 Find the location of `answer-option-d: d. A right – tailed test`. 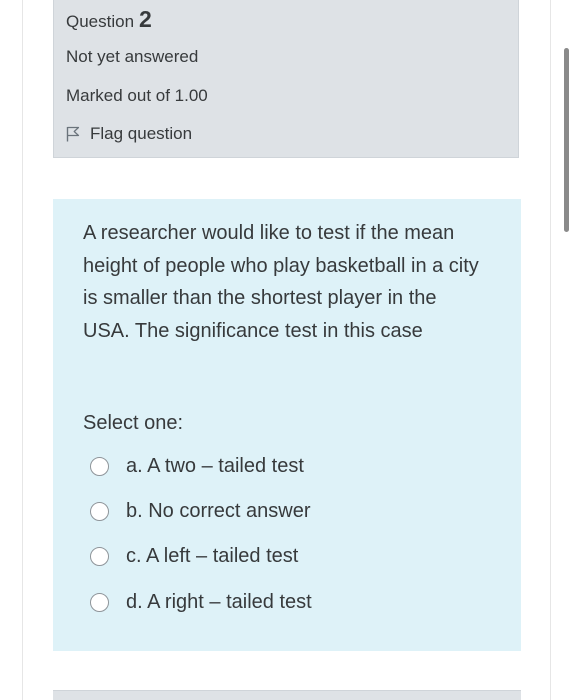

answer-option-d: d. A right – tailed test is located at coordinates (201, 602).